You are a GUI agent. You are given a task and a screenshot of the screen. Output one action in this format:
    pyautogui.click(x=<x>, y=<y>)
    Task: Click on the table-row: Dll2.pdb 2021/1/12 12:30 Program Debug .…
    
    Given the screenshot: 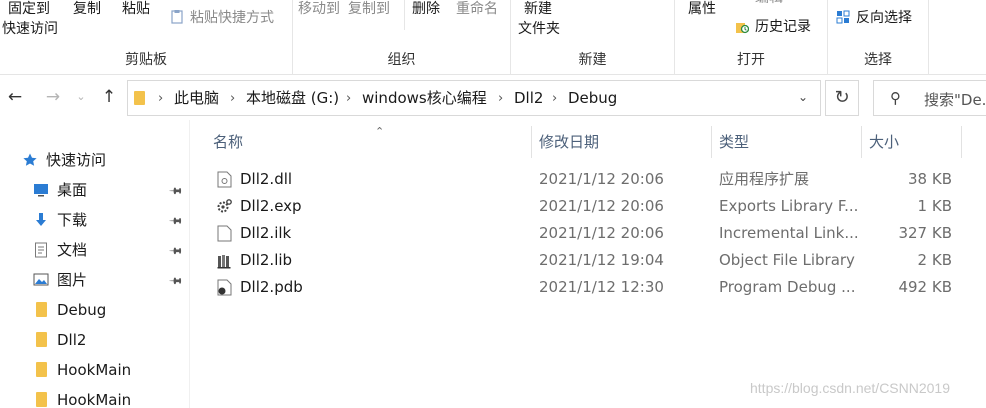 What is the action you would take?
    pyautogui.click(x=588, y=287)
    